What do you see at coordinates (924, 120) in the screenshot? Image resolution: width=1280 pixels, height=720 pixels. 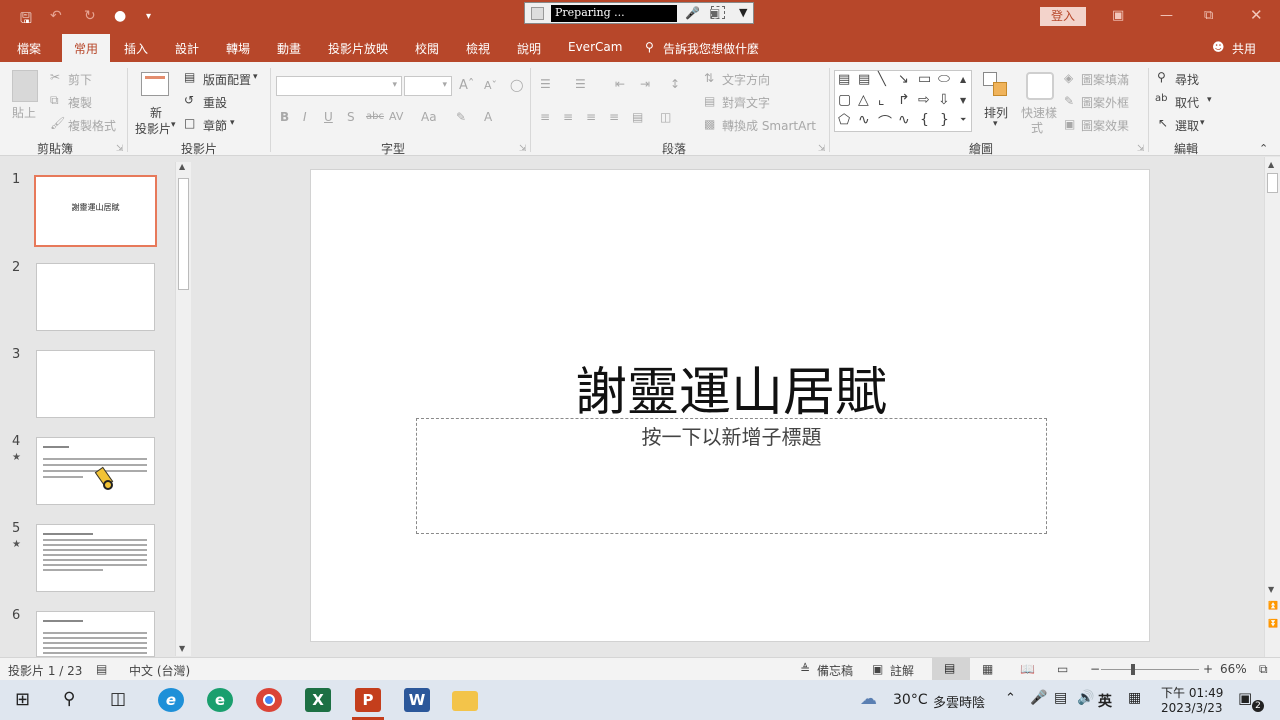 I see `left-brace-shape-icon: {` at bounding box center [924, 120].